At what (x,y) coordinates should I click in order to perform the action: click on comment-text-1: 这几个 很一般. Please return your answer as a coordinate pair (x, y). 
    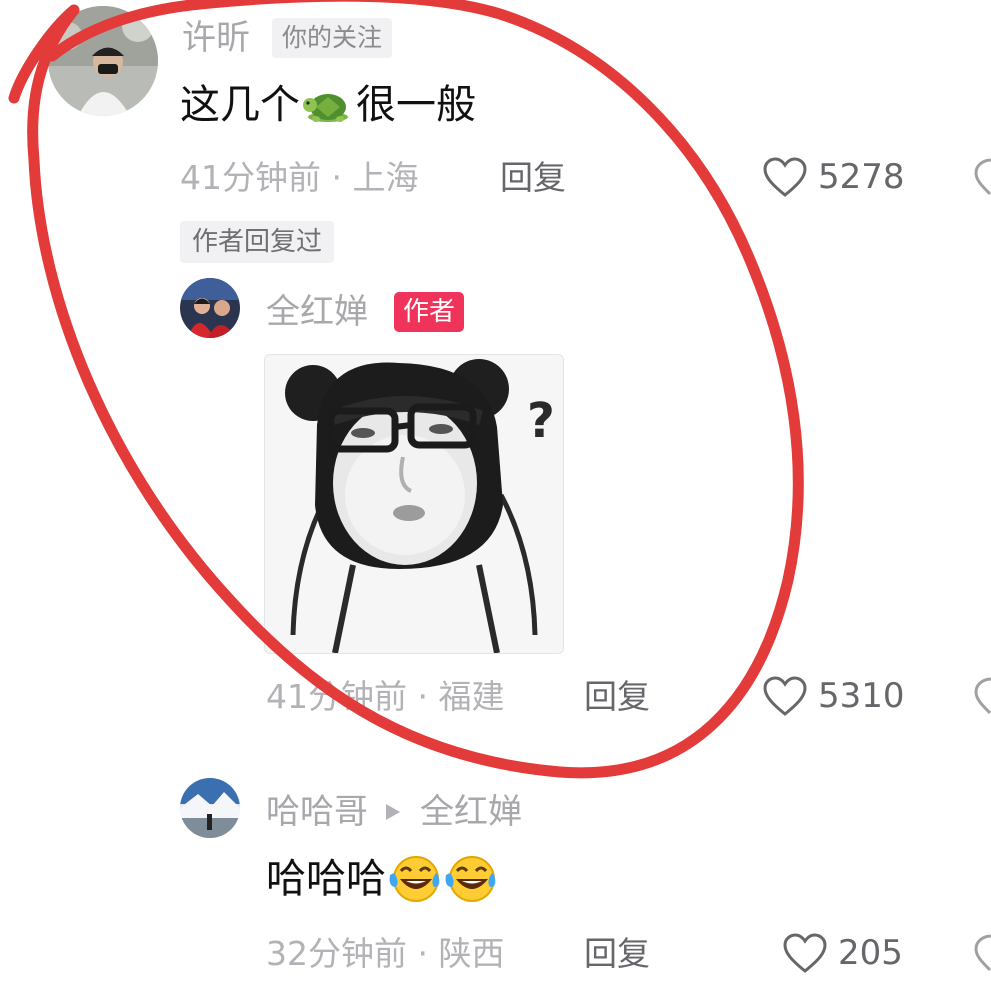
    Looking at the image, I should click on (328, 105).